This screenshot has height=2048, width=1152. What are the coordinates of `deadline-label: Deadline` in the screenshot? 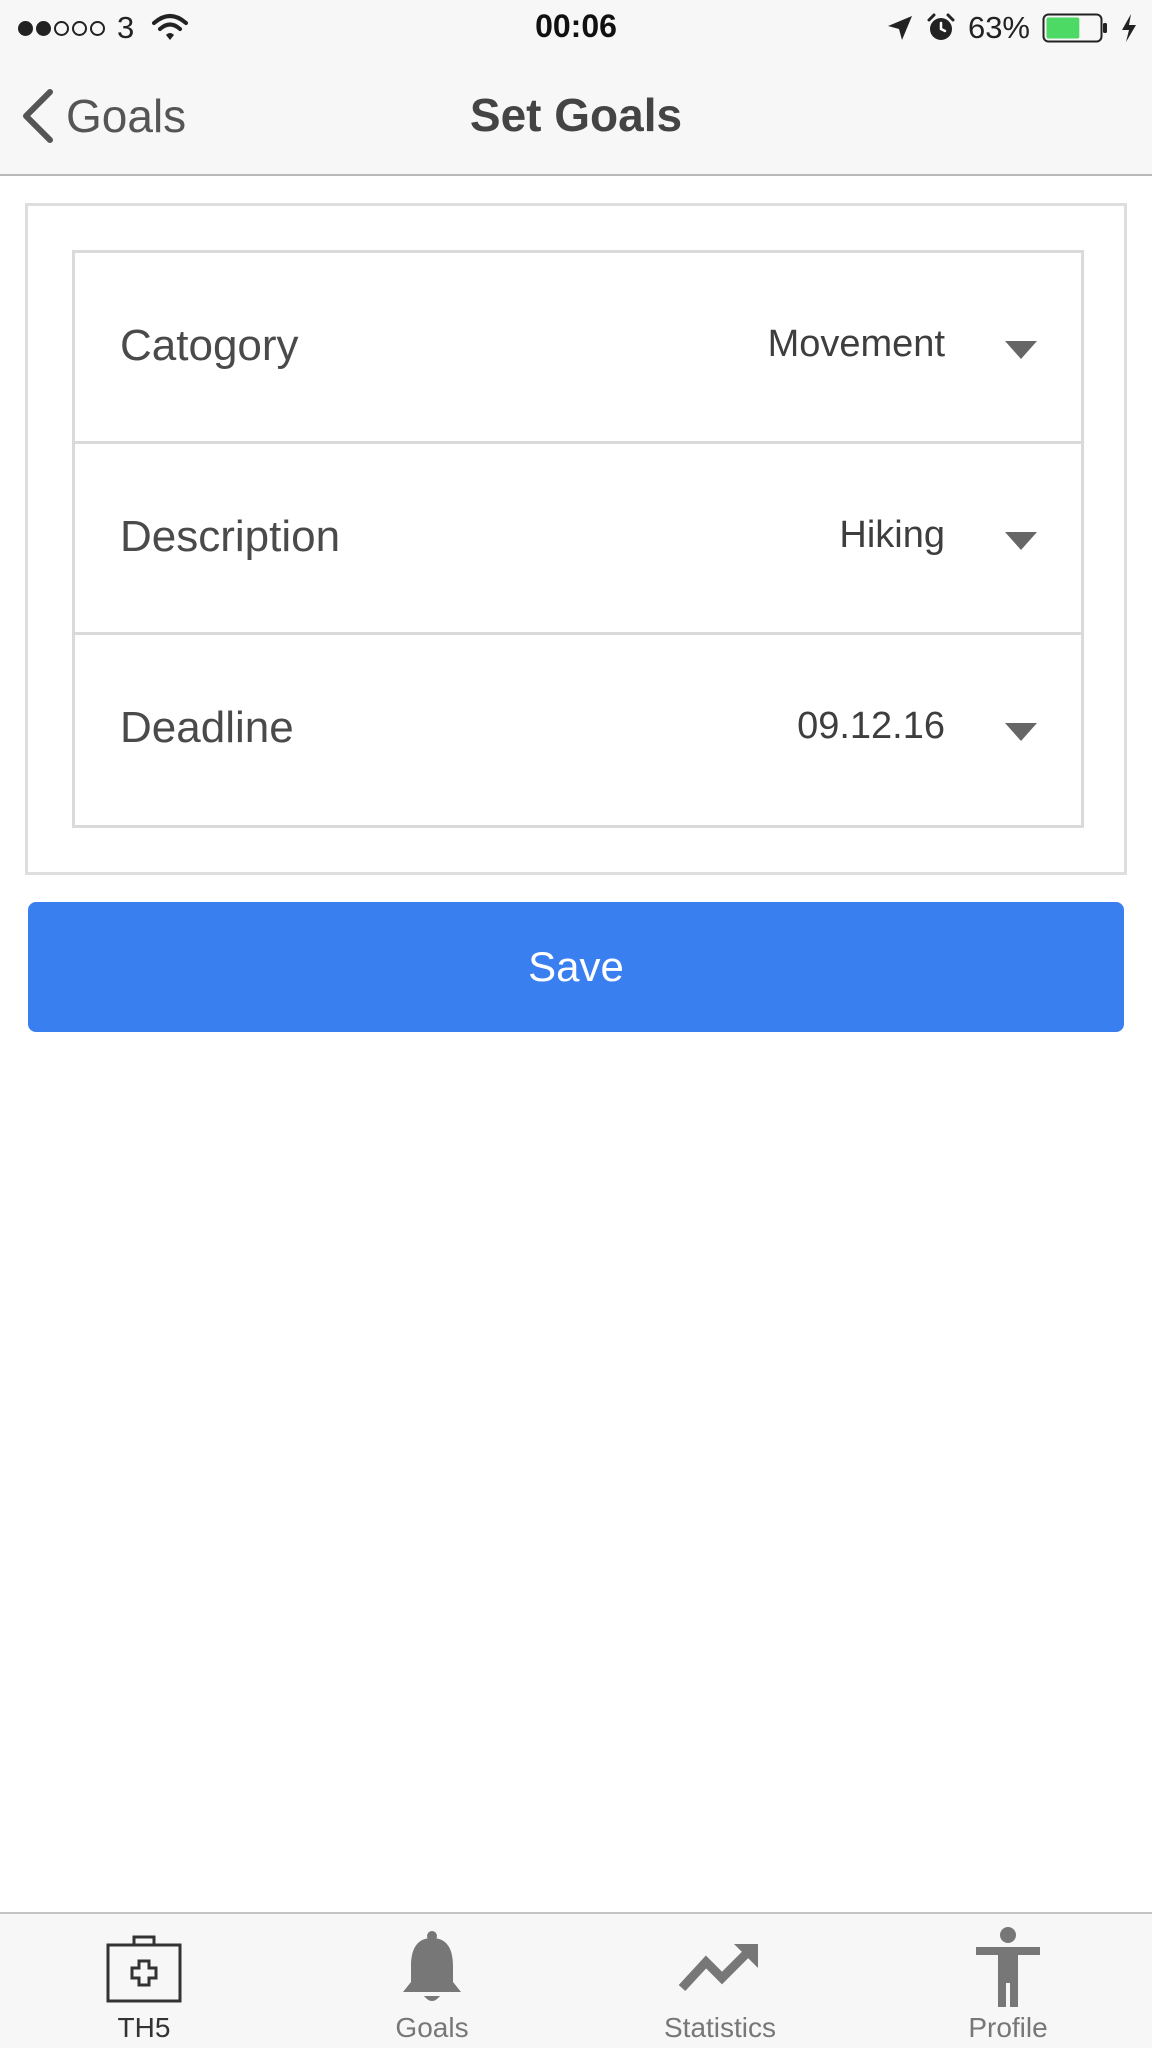 It's located at (207, 727).